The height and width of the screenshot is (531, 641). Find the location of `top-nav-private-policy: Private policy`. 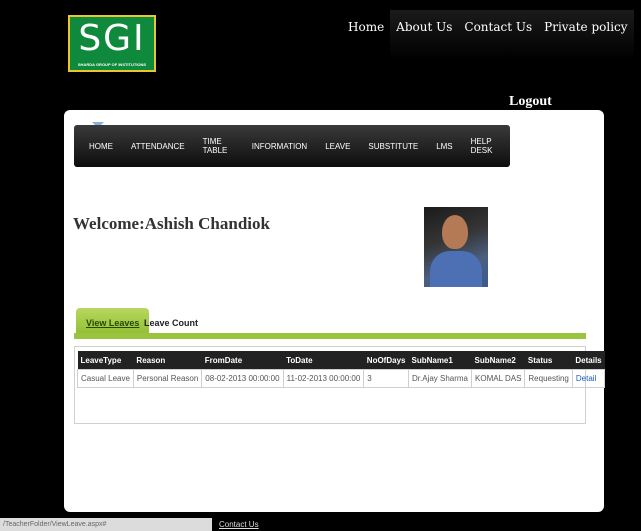

top-nav-private-policy: Private policy is located at coordinates (586, 35).